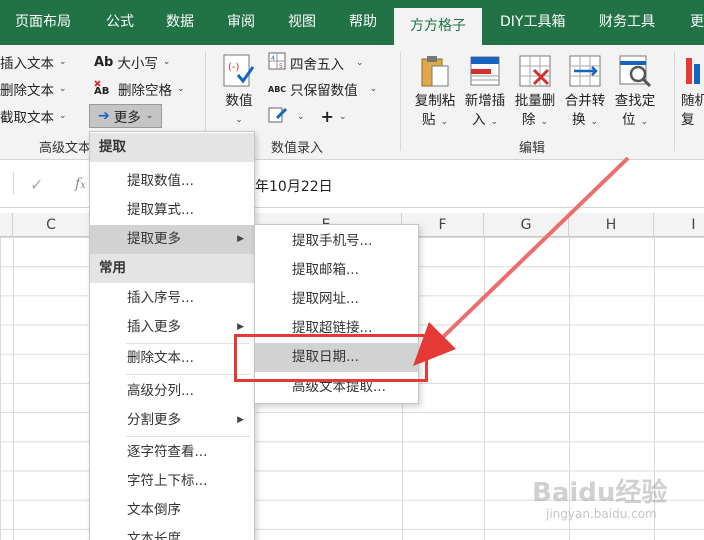 The width and height of the screenshot is (704, 540). What do you see at coordinates (601, 514) in the screenshot?
I see `watermark-url: jingyan.baidu.com` at bounding box center [601, 514].